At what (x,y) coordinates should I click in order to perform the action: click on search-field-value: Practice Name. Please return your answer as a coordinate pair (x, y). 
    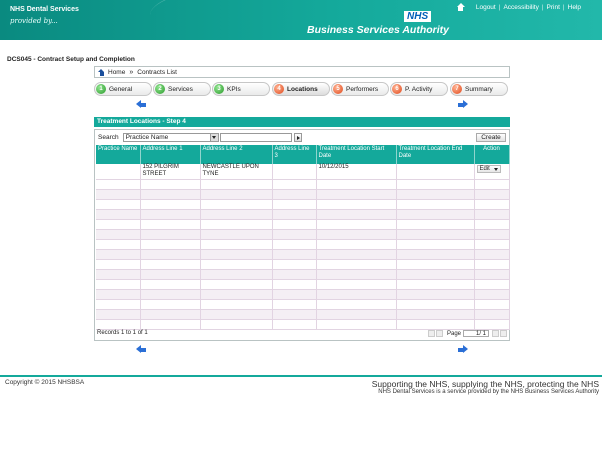
    Looking at the image, I should click on (147, 137).